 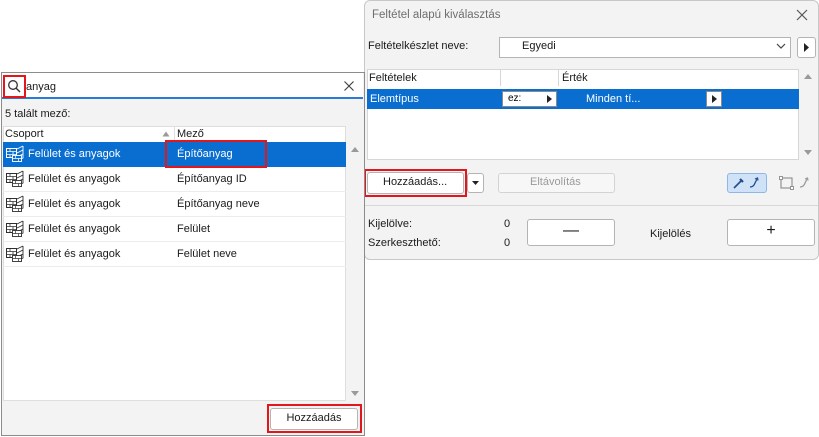 I want to click on minus-icon: —, so click(x=571, y=230).